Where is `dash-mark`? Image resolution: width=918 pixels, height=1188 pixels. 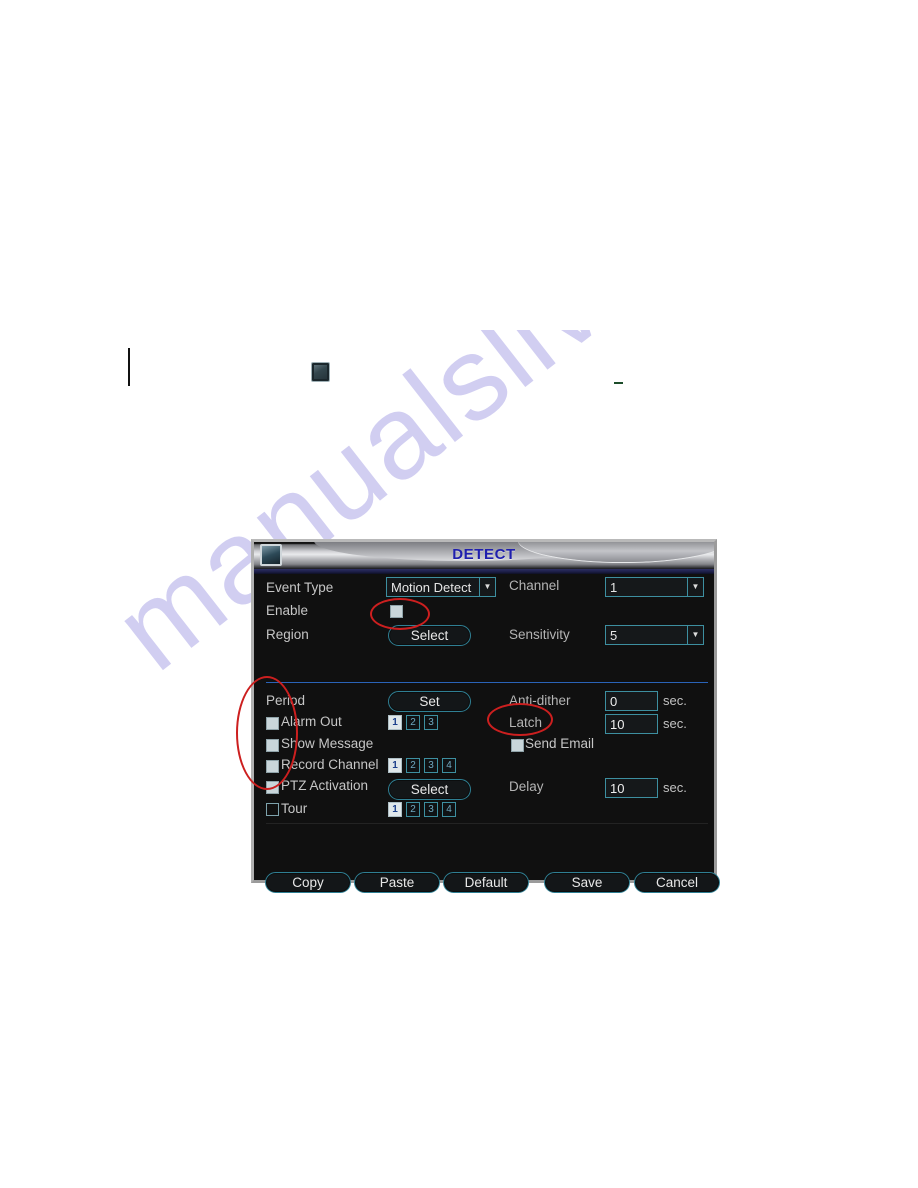
dash-mark is located at coordinates (618, 383).